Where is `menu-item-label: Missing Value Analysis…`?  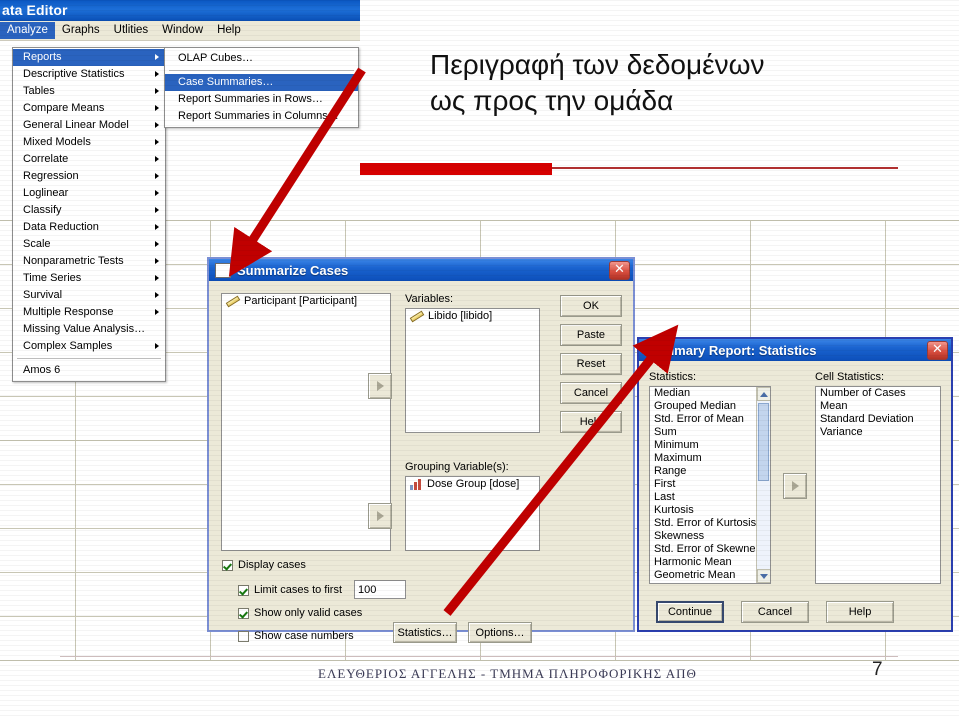 menu-item-label: Missing Value Analysis… is located at coordinates (84, 329).